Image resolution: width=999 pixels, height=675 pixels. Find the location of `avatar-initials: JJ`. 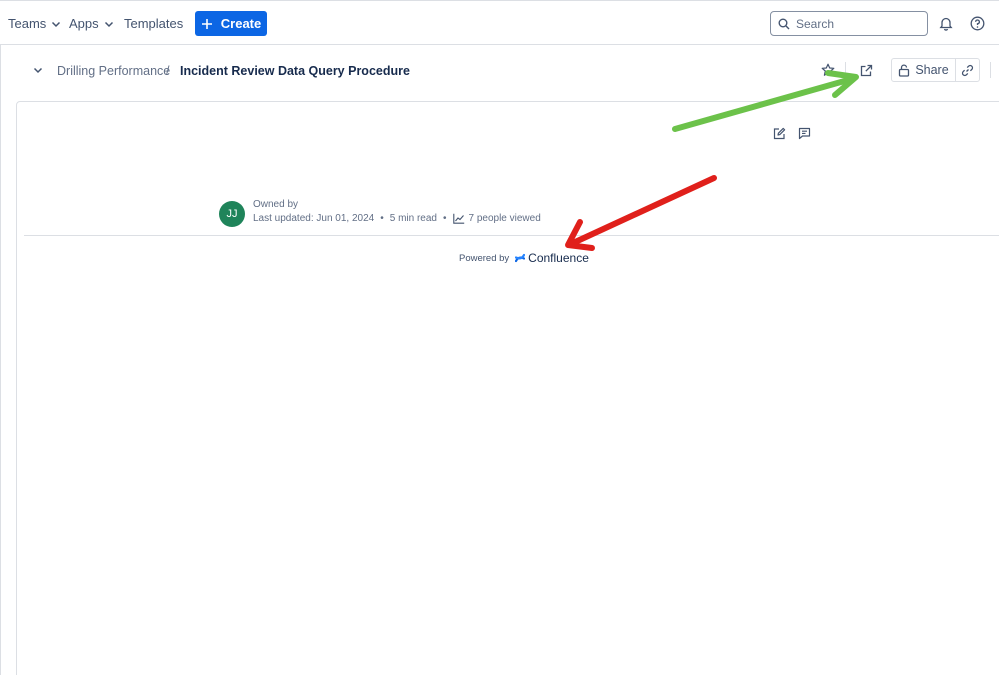

avatar-initials: JJ is located at coordinates (232, 214).